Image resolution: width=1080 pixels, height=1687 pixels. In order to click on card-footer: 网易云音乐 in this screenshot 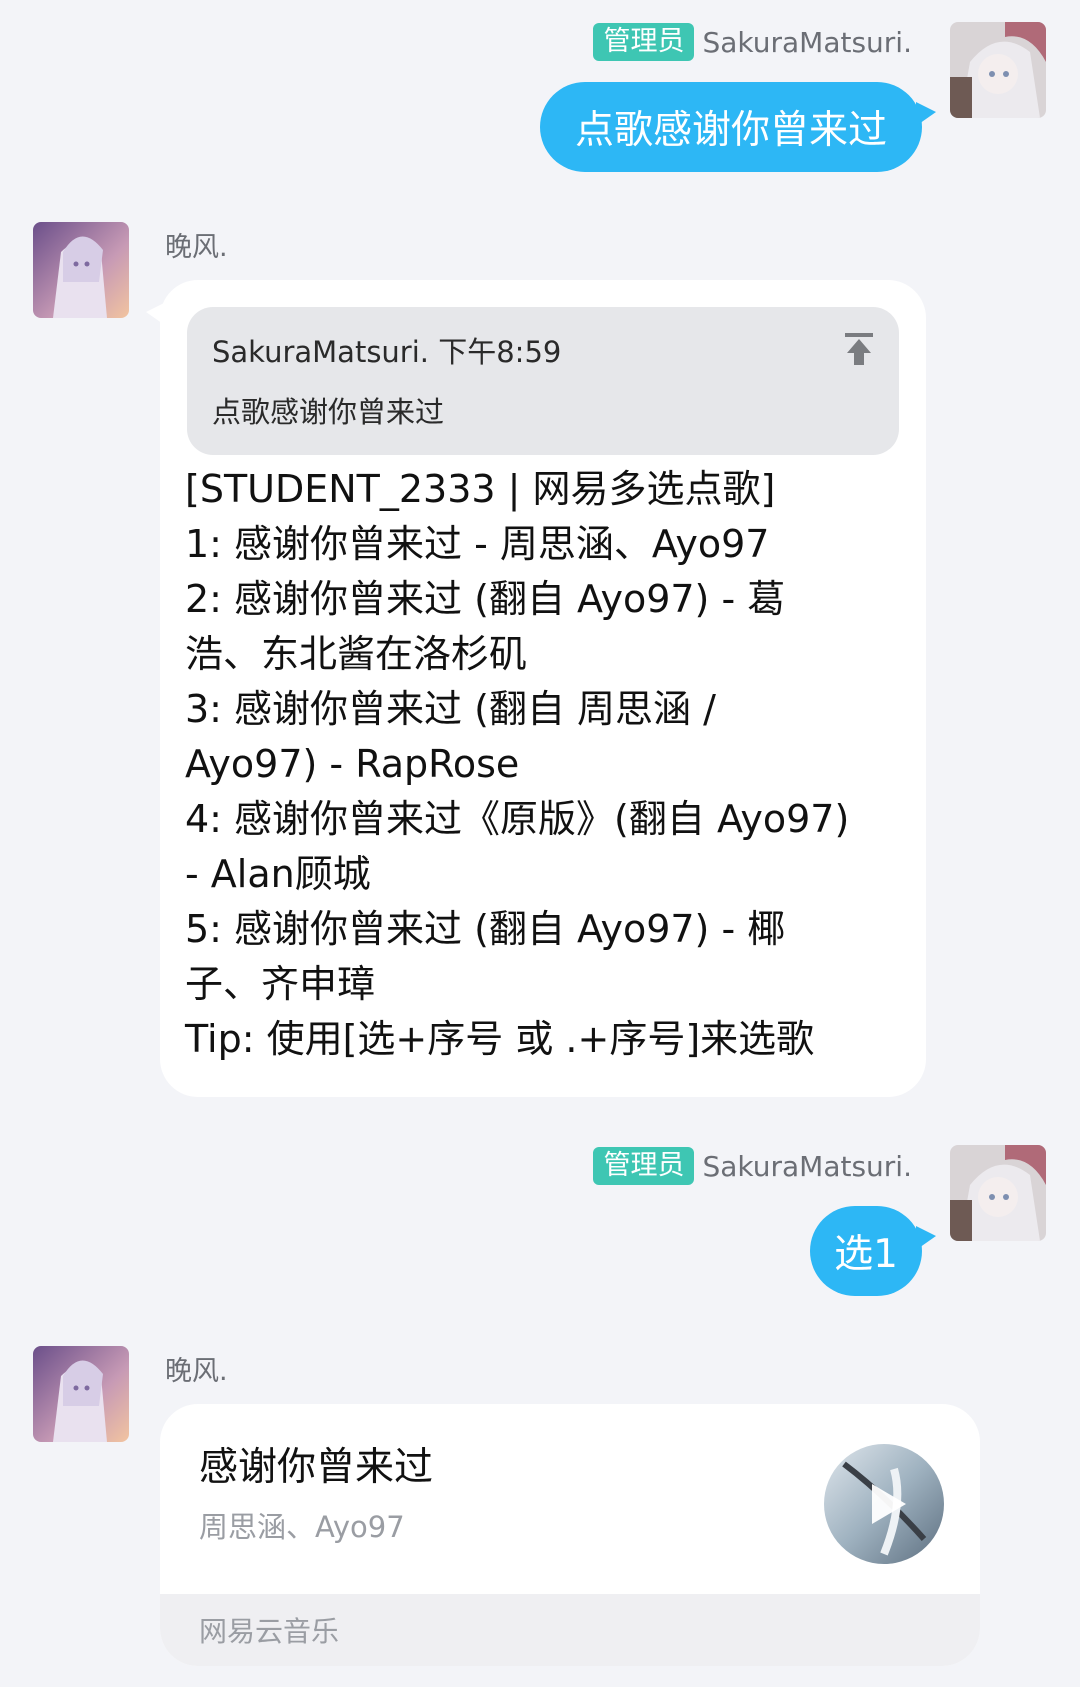, I will do `click(570, 1630)`.